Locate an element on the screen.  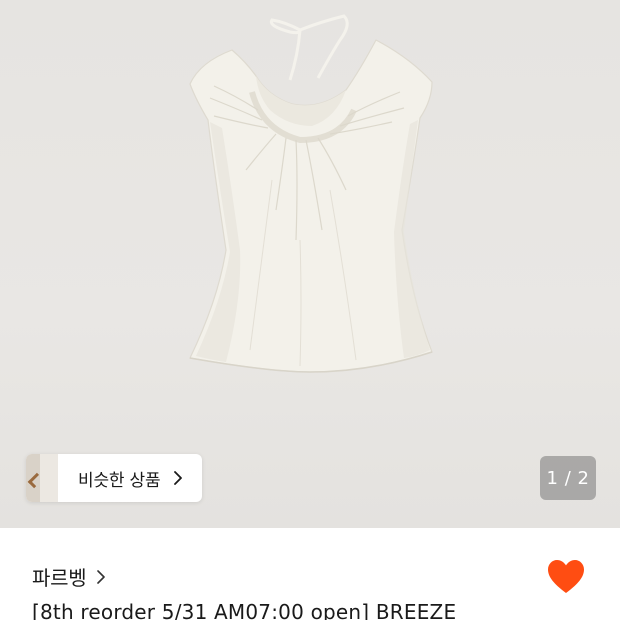
similar-products-button: 비슷한 상품 is located at coordinates (114, 478).